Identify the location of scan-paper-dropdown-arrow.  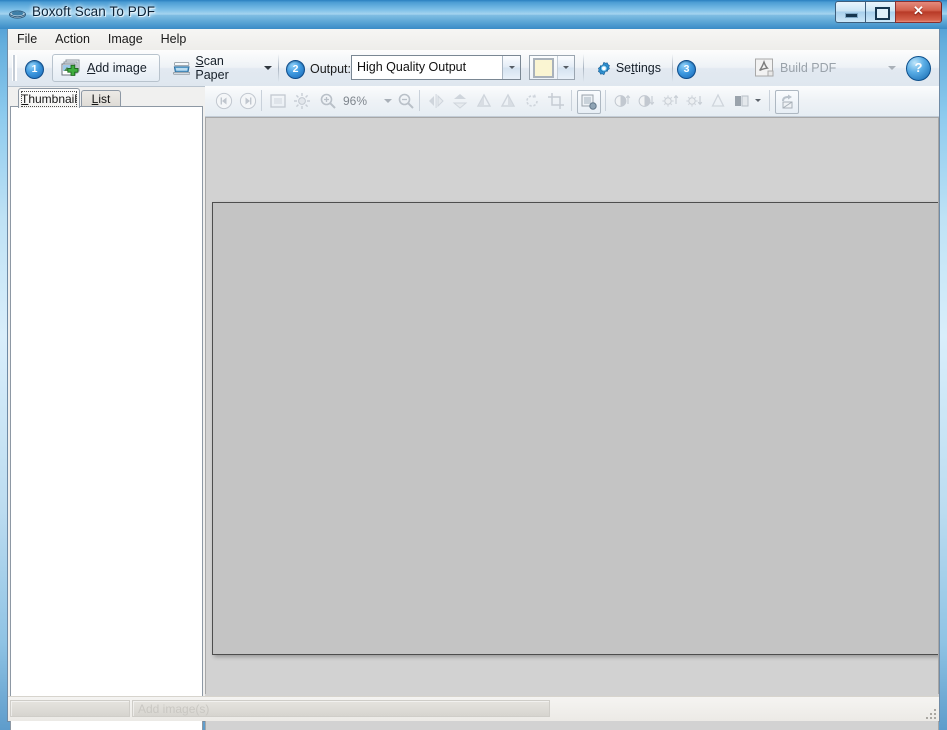
(268, 68).